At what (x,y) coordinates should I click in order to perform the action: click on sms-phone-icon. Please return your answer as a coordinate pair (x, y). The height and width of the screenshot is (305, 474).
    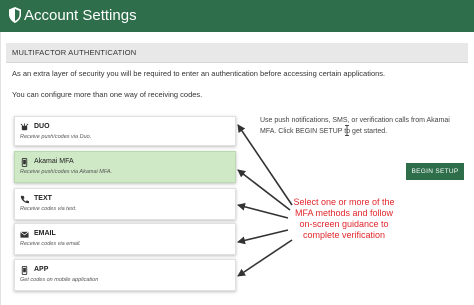
    Looking at the image, I should click on (24, 199).